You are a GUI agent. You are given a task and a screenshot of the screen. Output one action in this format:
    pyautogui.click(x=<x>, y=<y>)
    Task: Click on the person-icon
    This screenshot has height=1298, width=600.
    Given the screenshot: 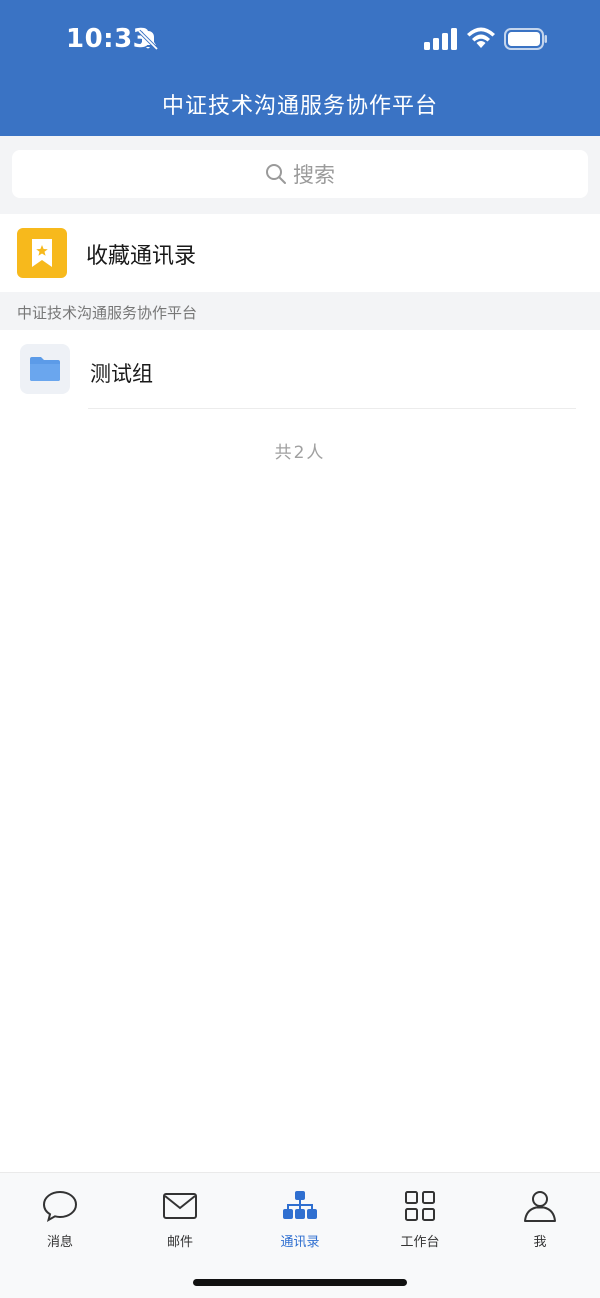 What is the action you would take?
    pyautogui.click(x=540, y=1206)
    